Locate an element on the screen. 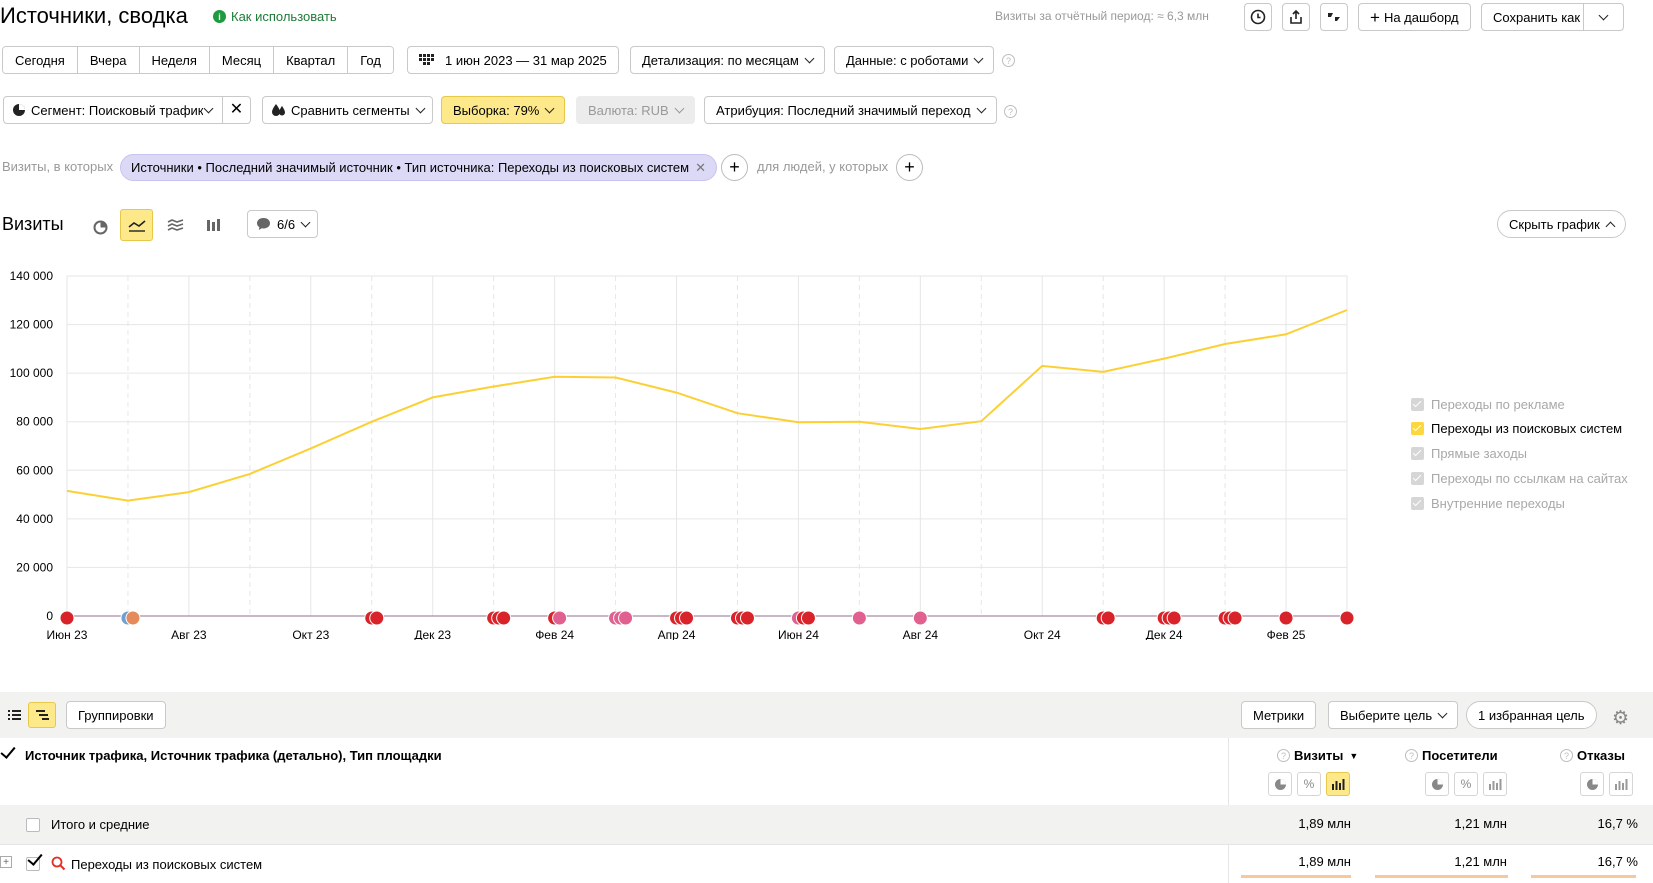 This screenshot has width=1653, height=883. y-tick-label: 120 000 is located at coordinates (32, 325).